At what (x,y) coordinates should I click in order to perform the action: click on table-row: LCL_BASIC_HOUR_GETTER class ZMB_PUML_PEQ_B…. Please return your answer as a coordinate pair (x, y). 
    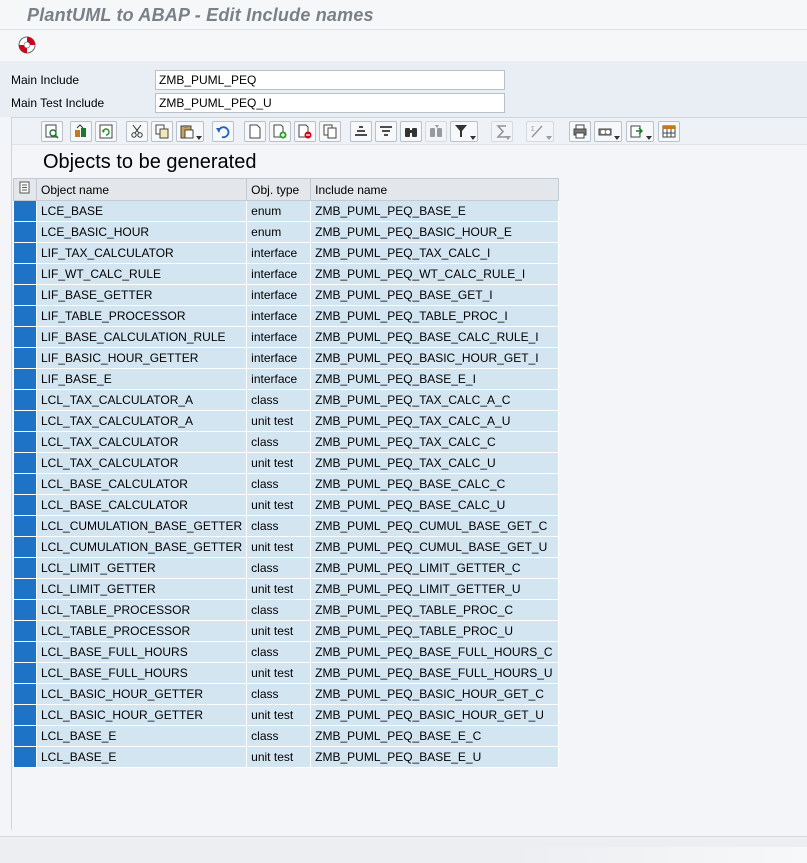
    Looking at the image, I should click on (286, 694).